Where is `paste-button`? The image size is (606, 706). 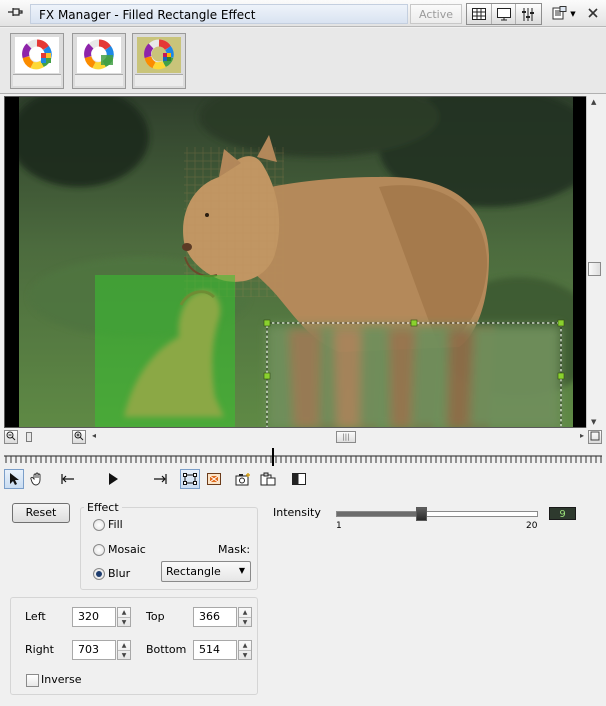
paste-button is located at coordinates (268, 479).